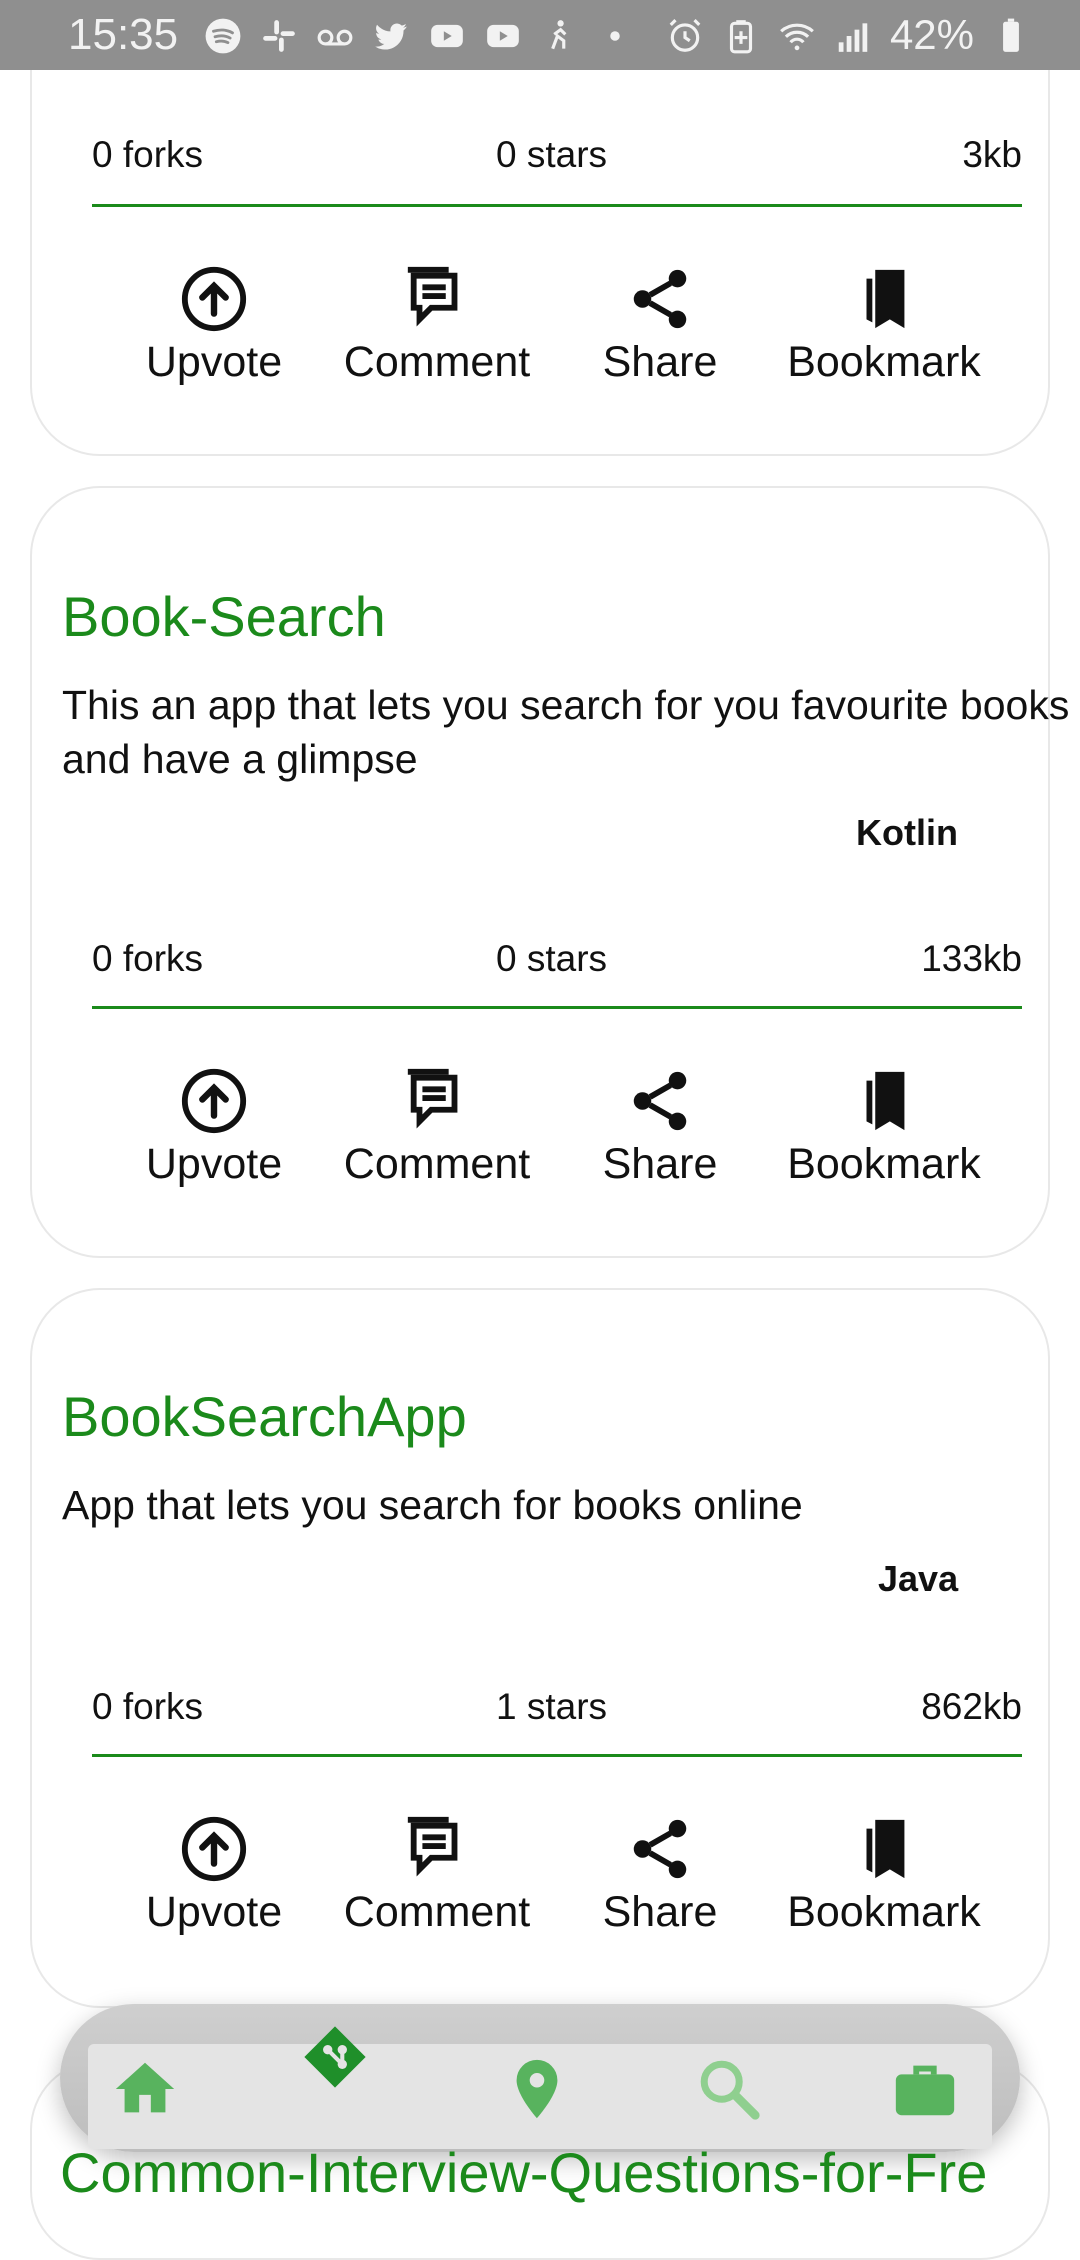 This screenshot has height=2260, width=1080. I want to click on nav-jobs, so click(925, 2089).